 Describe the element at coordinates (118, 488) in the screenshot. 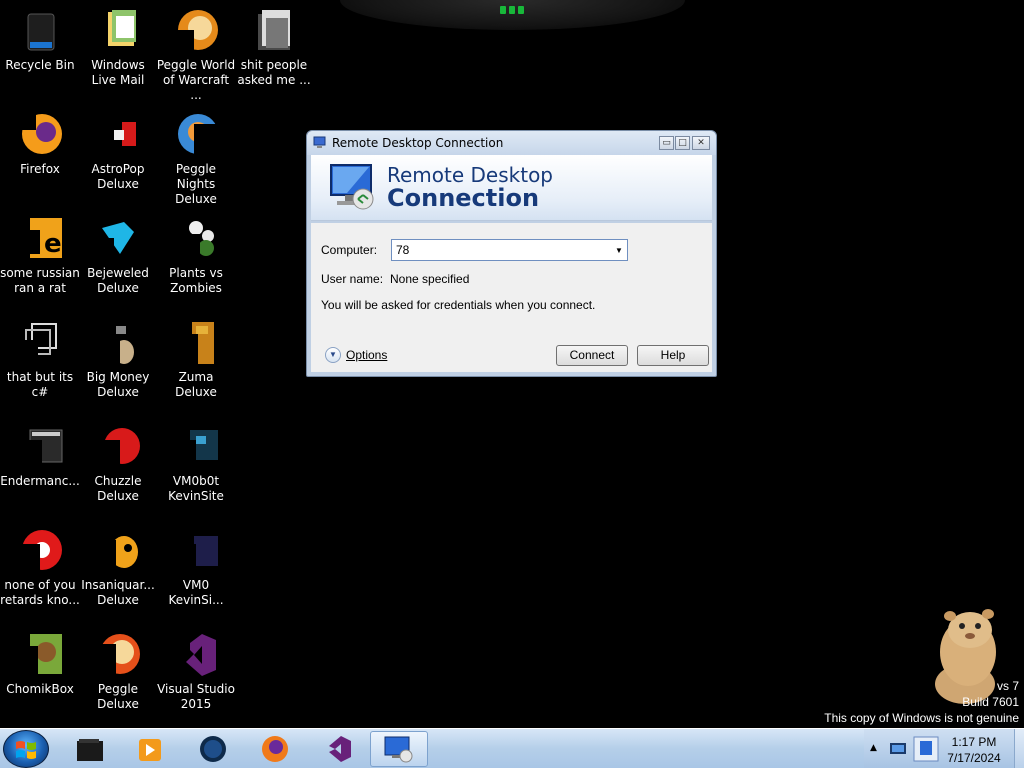

I see `desktop-icon-label: Chuzzle Deluxe` at that location.